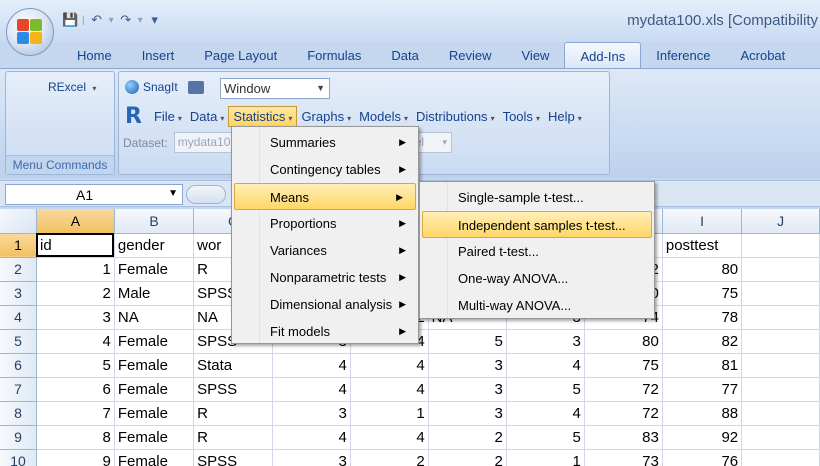 Image resolution: width=820 pixels, height=466 pixels. I want to click on row-header: 6, so click(18, 365).